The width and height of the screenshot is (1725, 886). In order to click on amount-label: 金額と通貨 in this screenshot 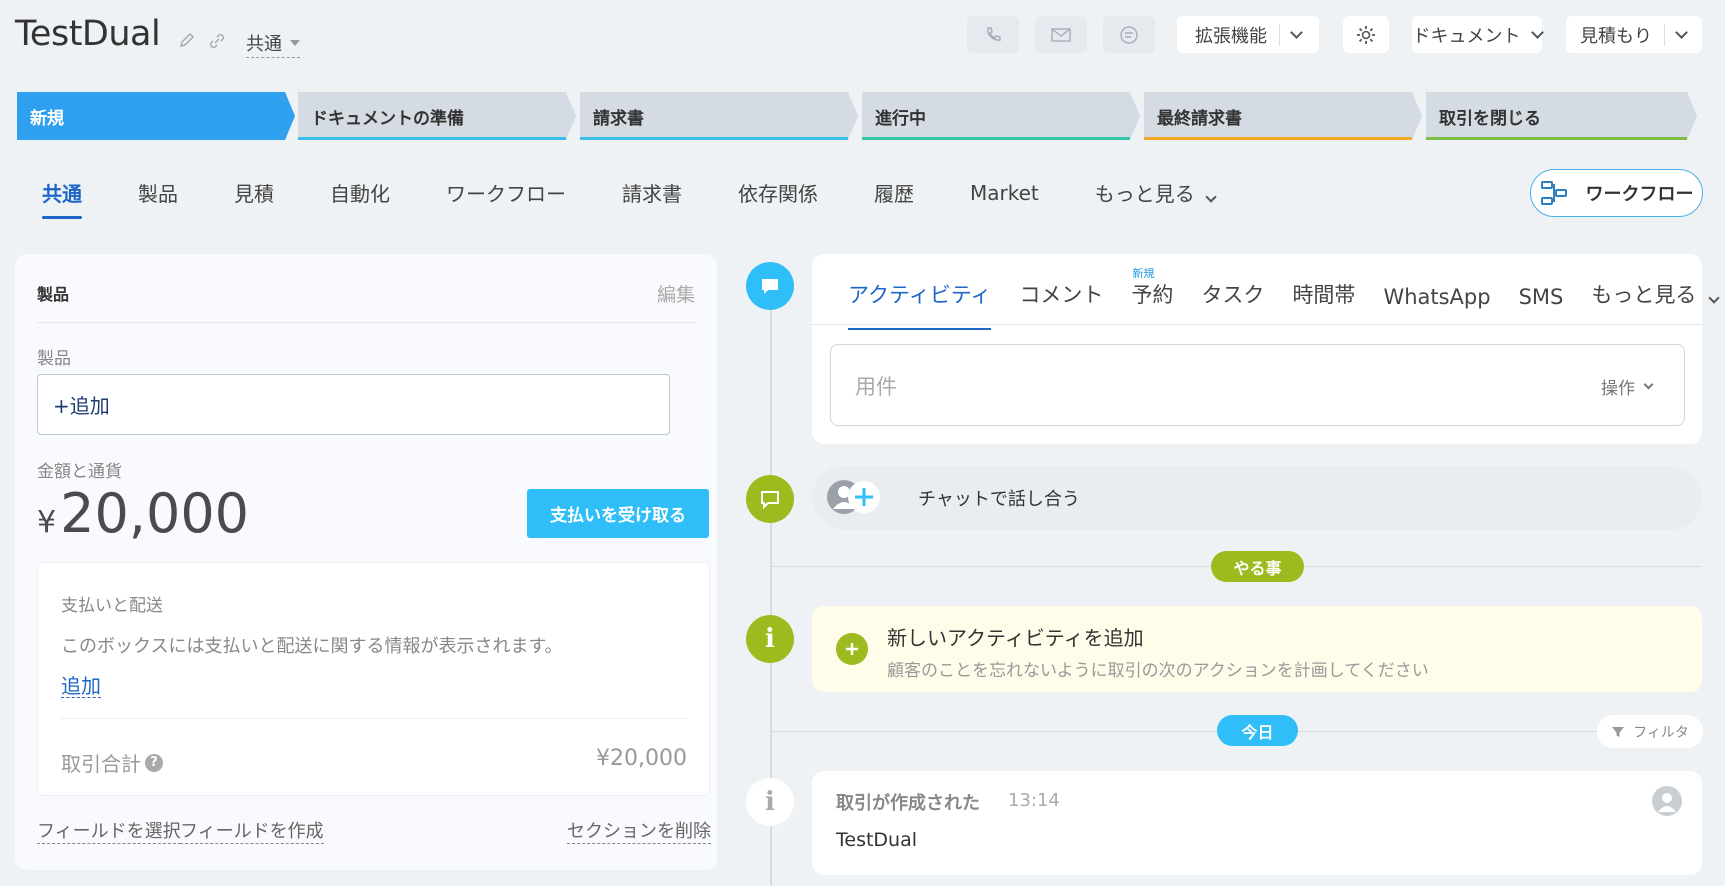, I will do `click(79, 472)`.